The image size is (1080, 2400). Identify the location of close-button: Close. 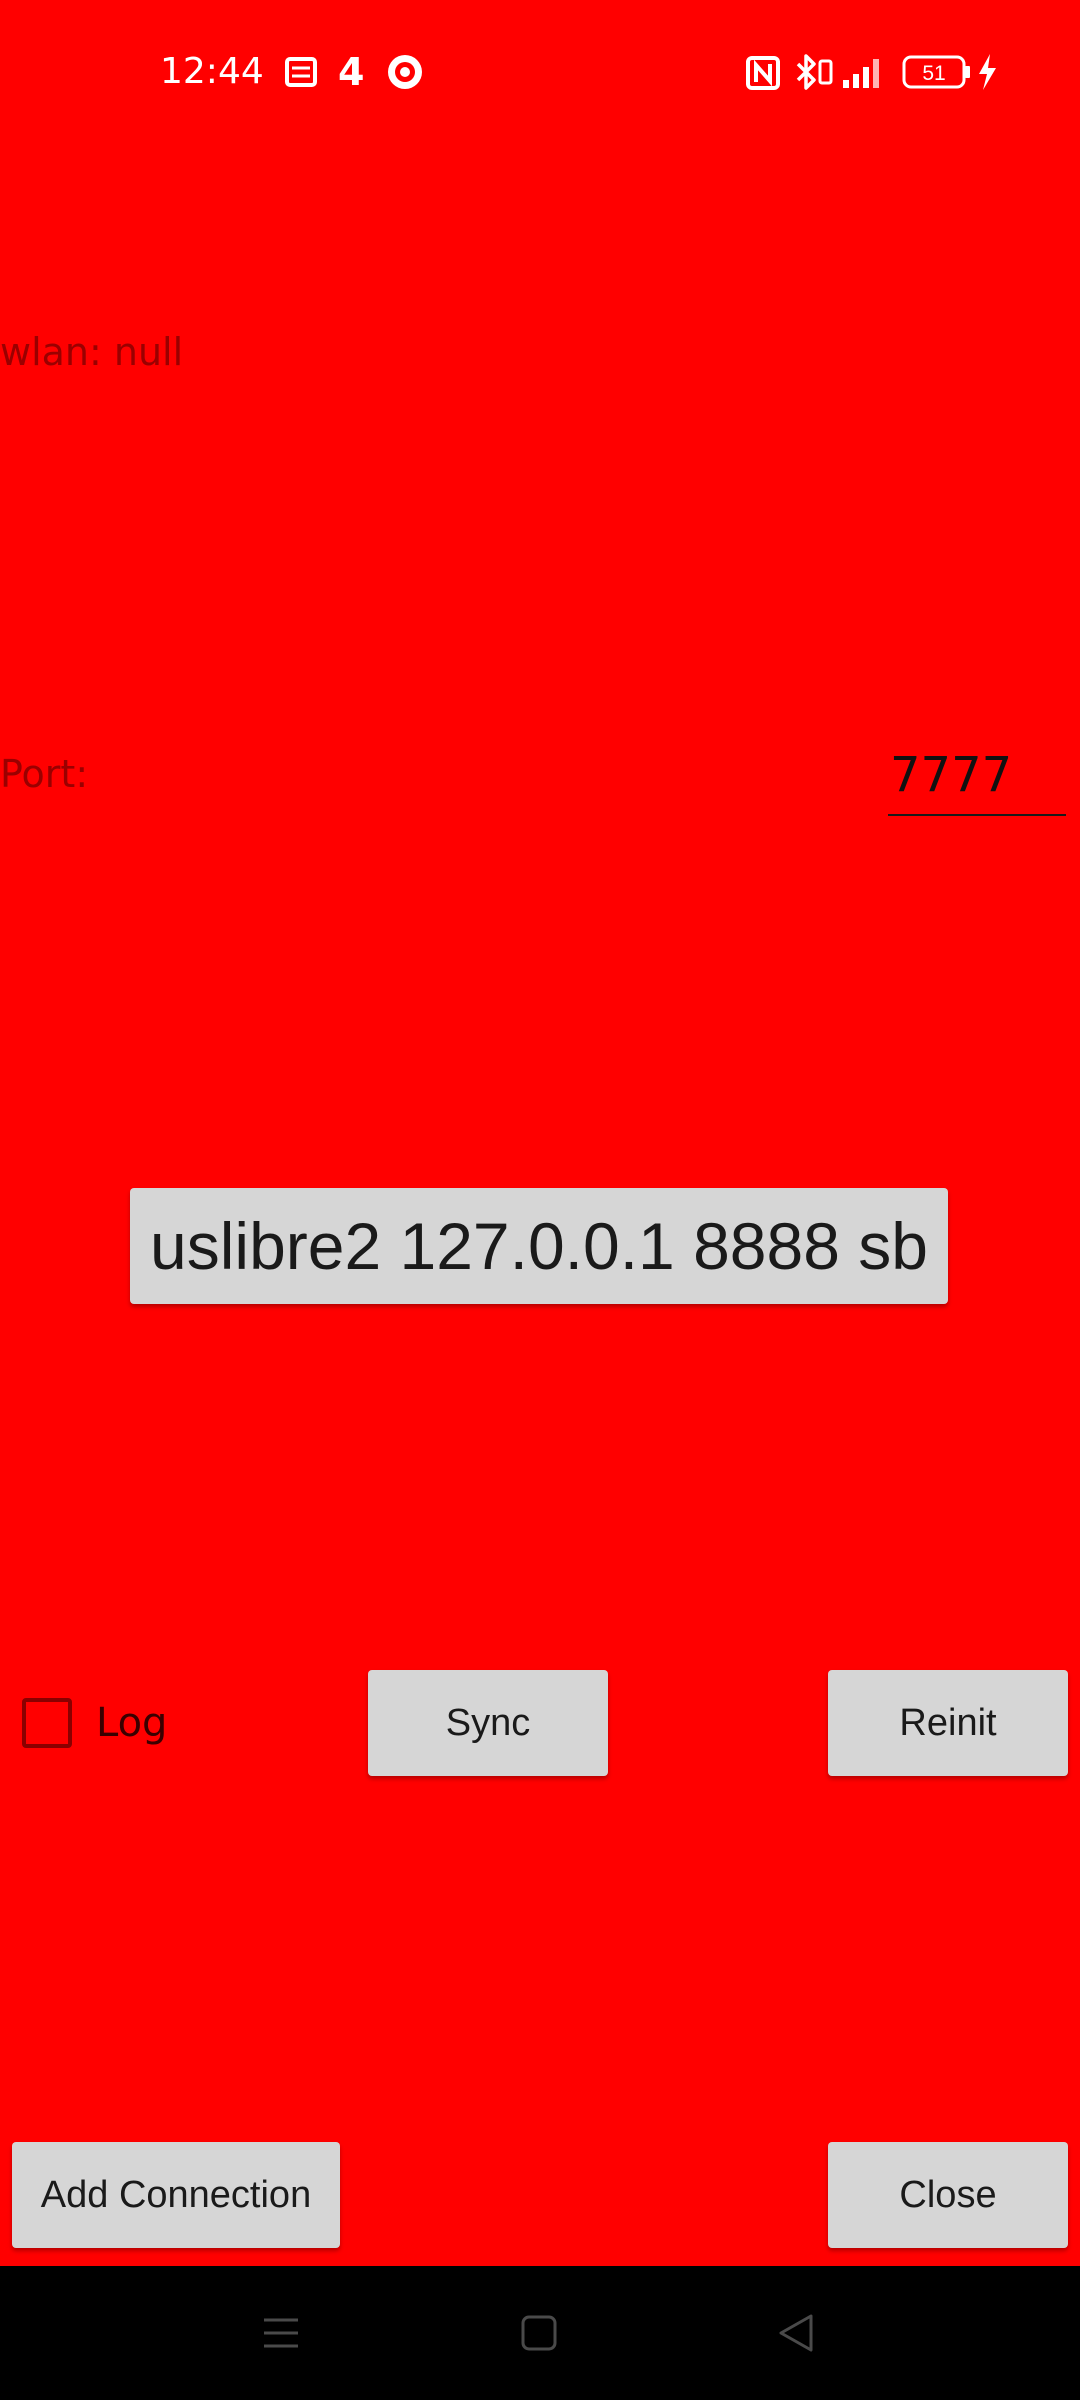
(948, 2195).